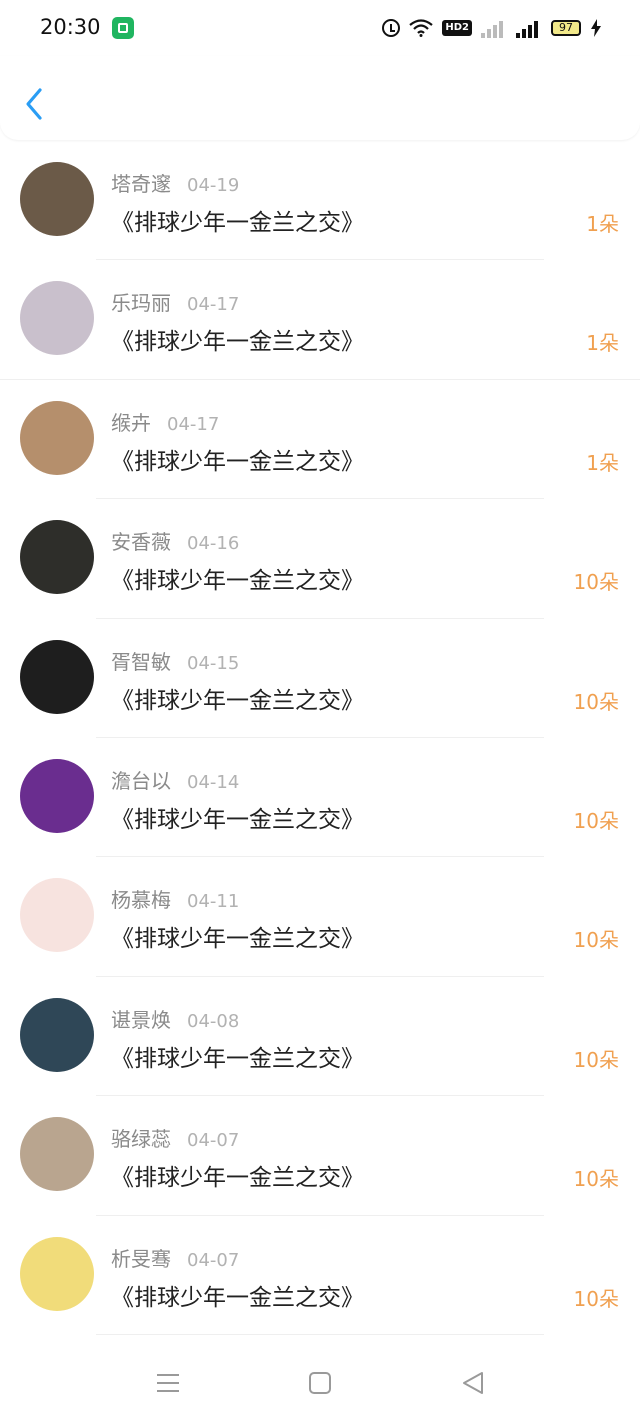 This screenshot has height=1422, width=640. Describe the element at coordinates (141, 661) in the screenshot. I see `user-name: 胥智敏` at that location.